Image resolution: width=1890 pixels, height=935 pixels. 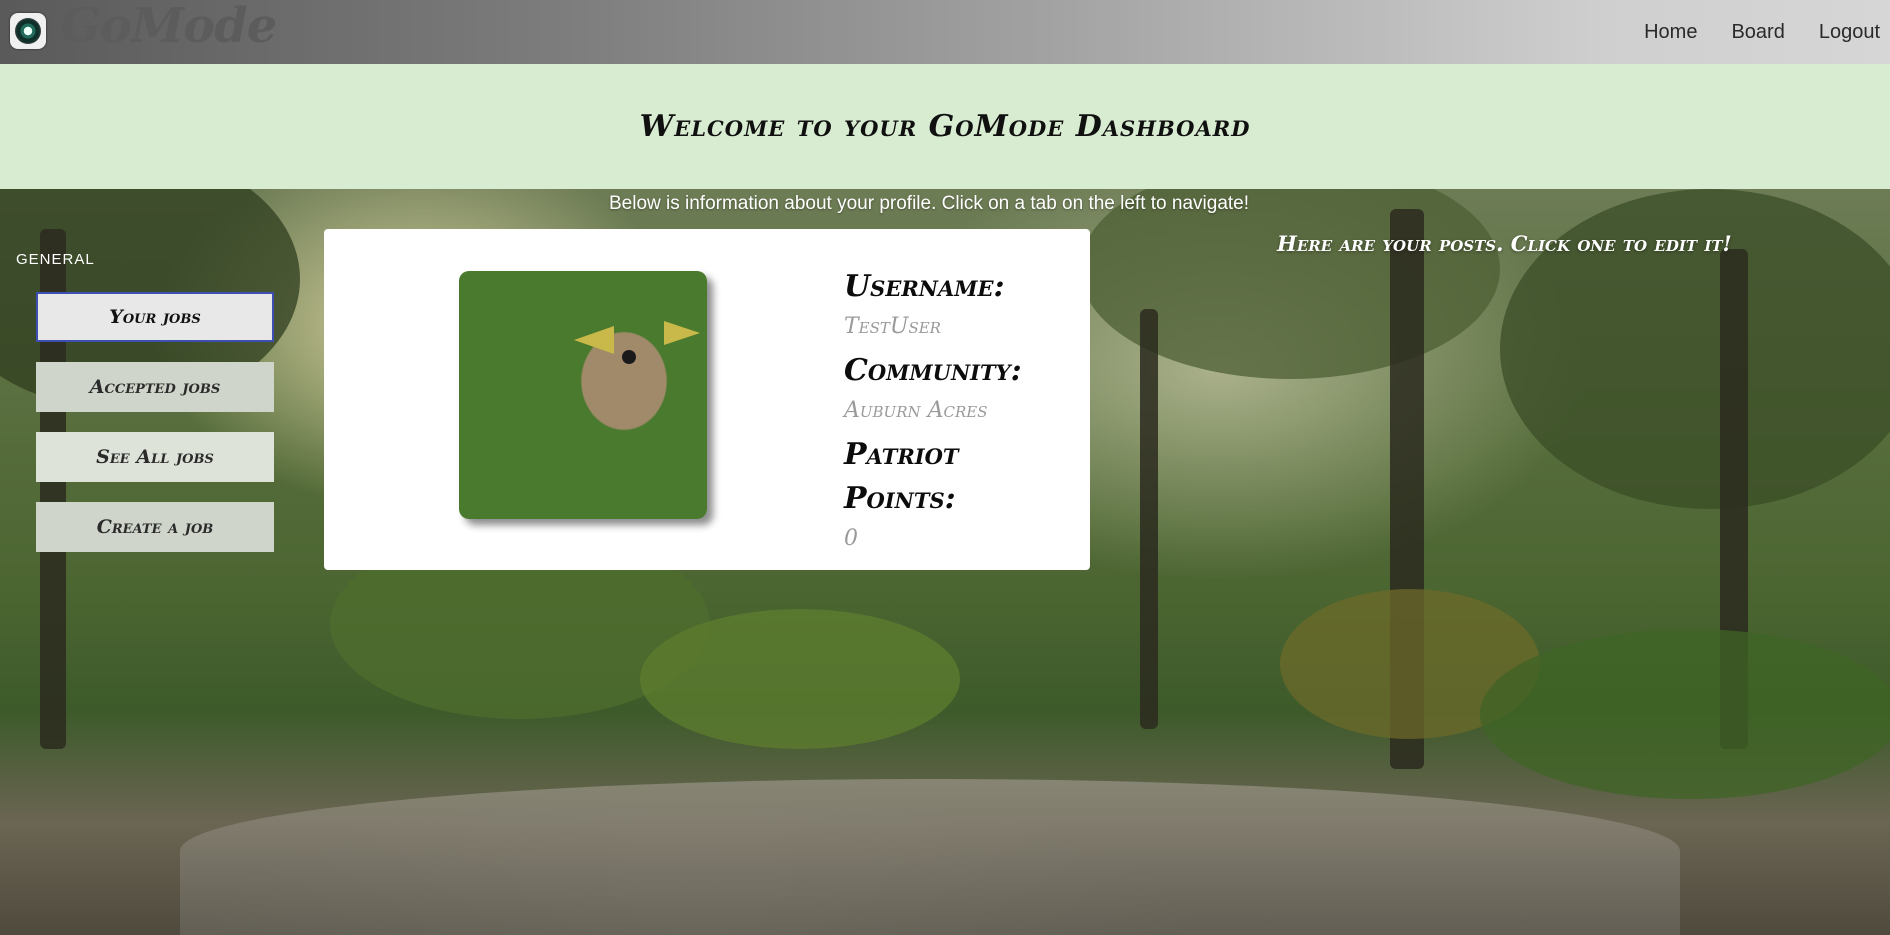 I want to click on nav-links: Home Board Logout, so click(x=1762, y=32).